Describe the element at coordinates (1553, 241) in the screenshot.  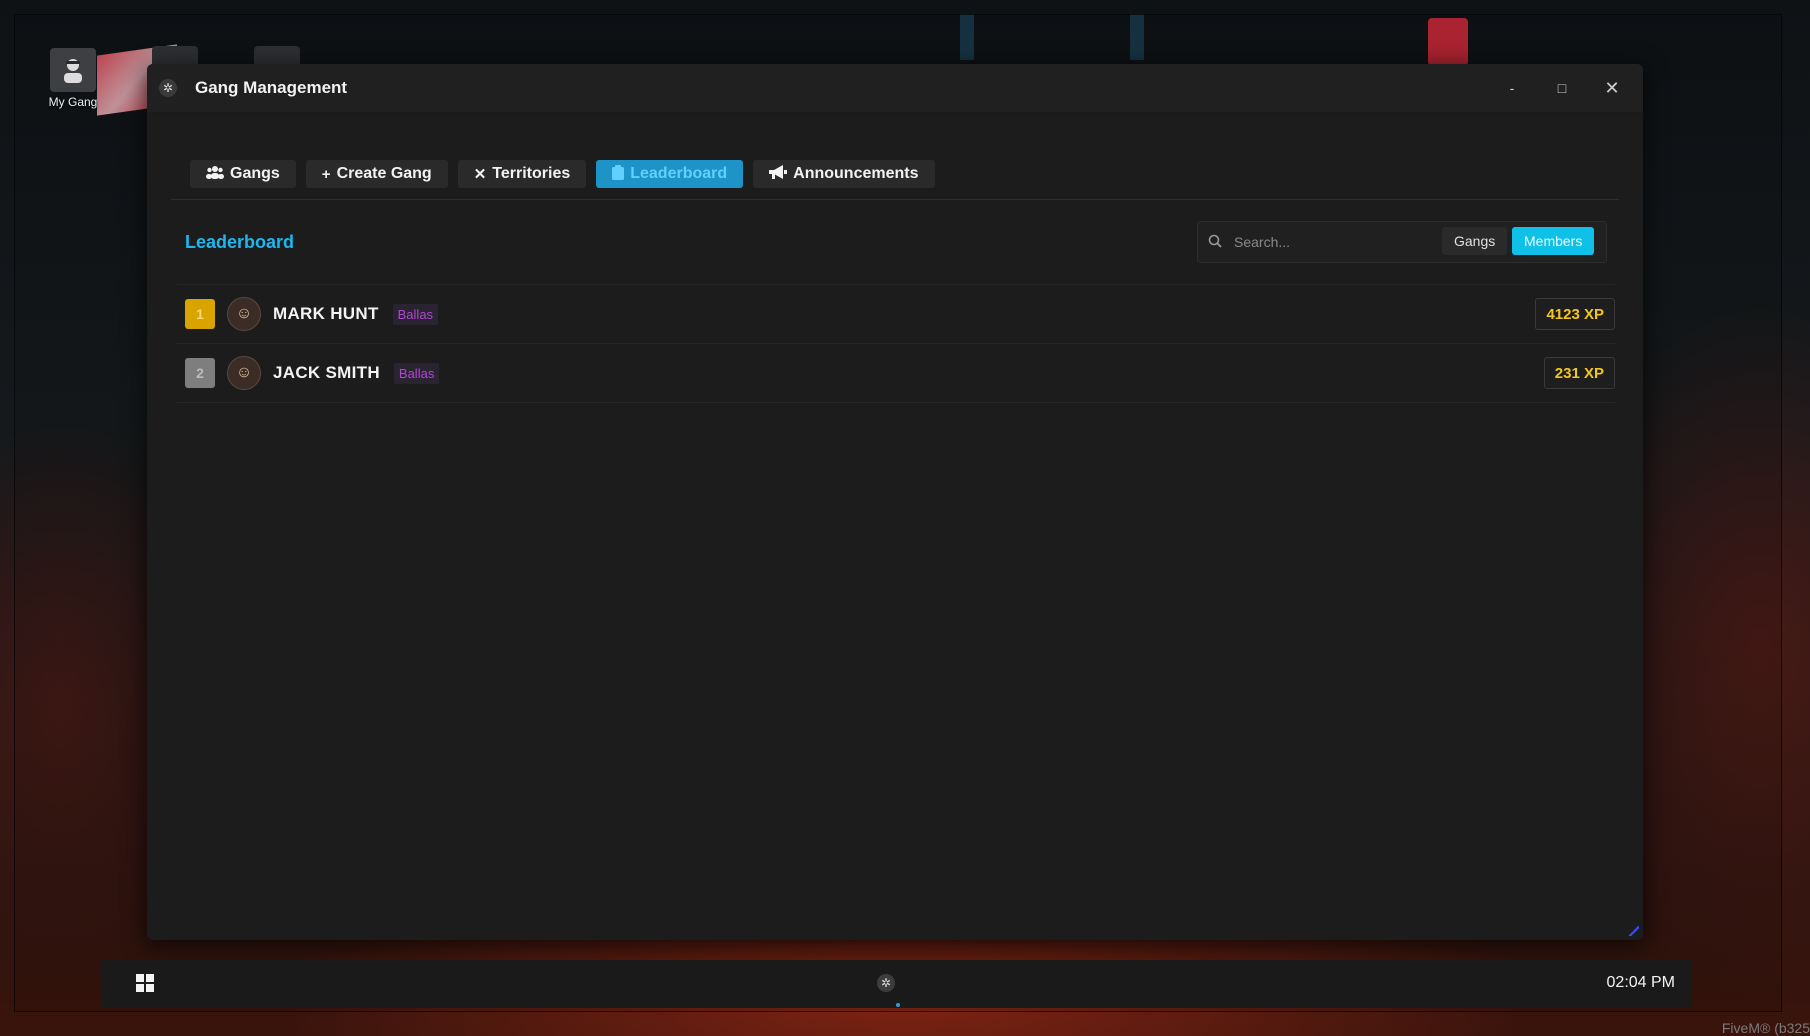
I see `filter-members-button: Members` at that location.